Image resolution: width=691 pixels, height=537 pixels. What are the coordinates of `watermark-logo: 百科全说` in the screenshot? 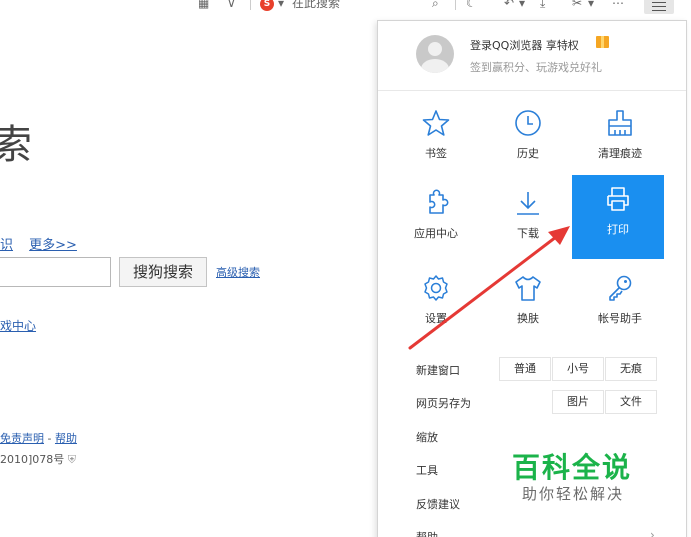 It's located at (572, 467).